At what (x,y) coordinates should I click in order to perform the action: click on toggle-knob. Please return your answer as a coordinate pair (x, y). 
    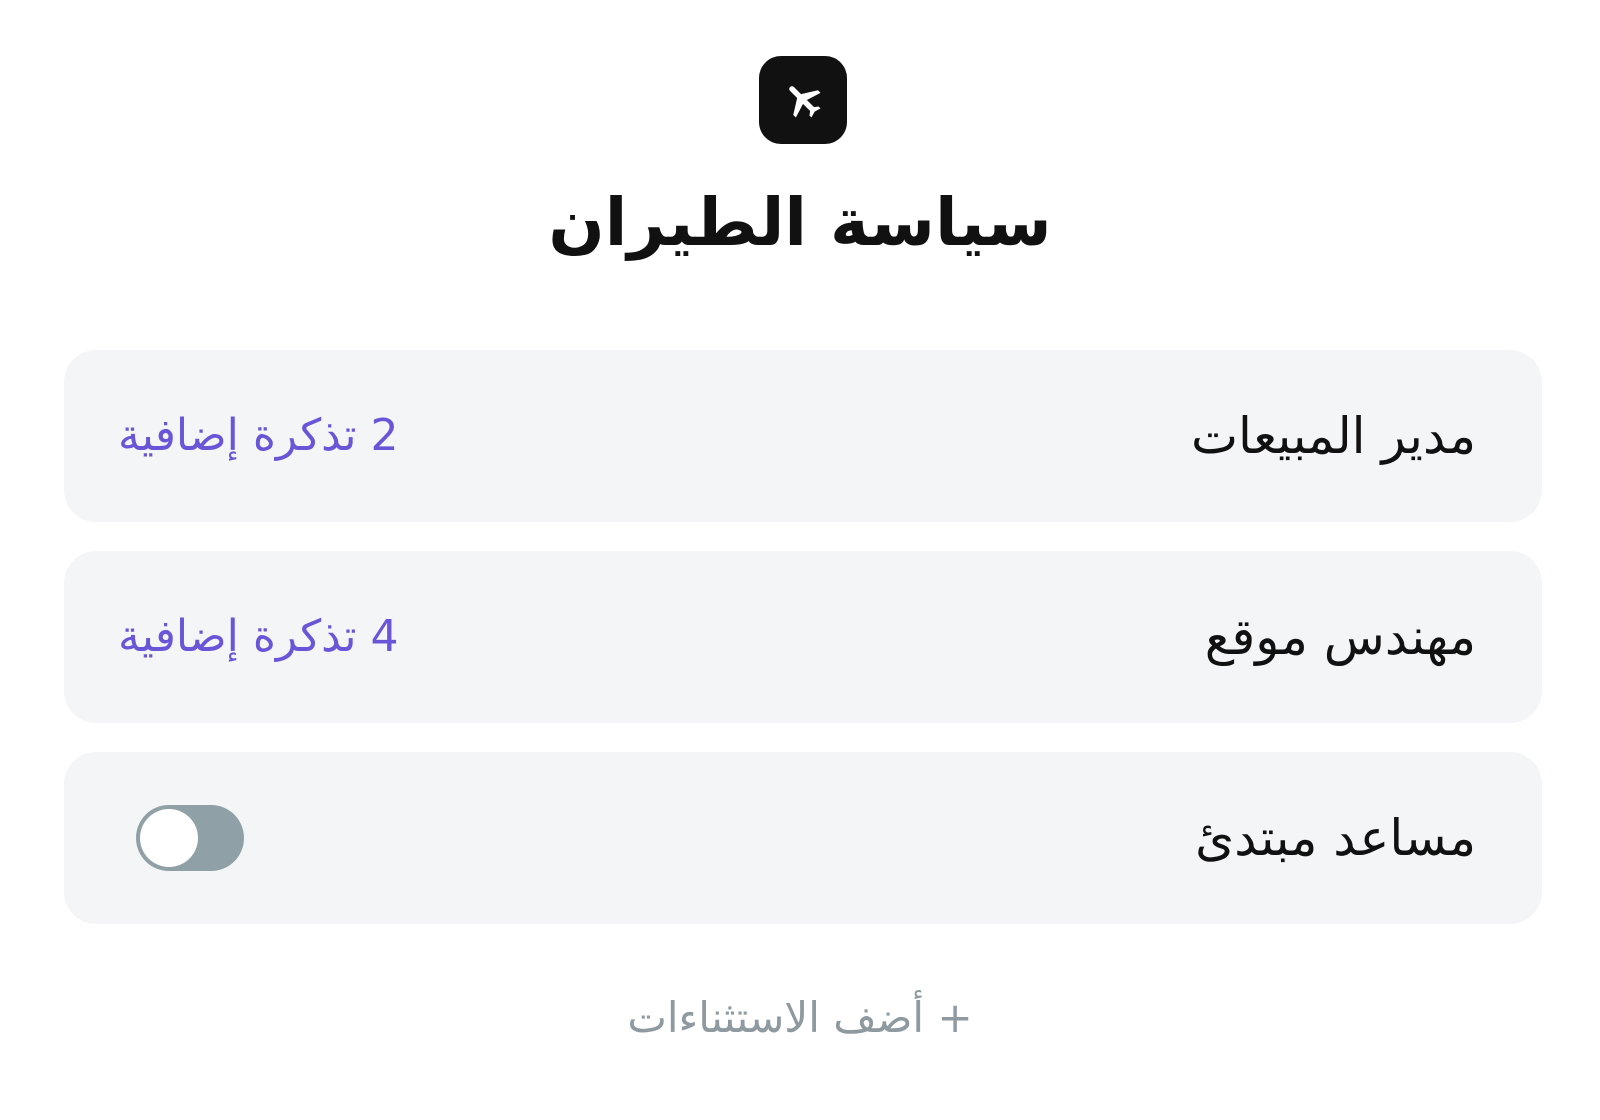
    Looking at the image, I should click on (169, 838).